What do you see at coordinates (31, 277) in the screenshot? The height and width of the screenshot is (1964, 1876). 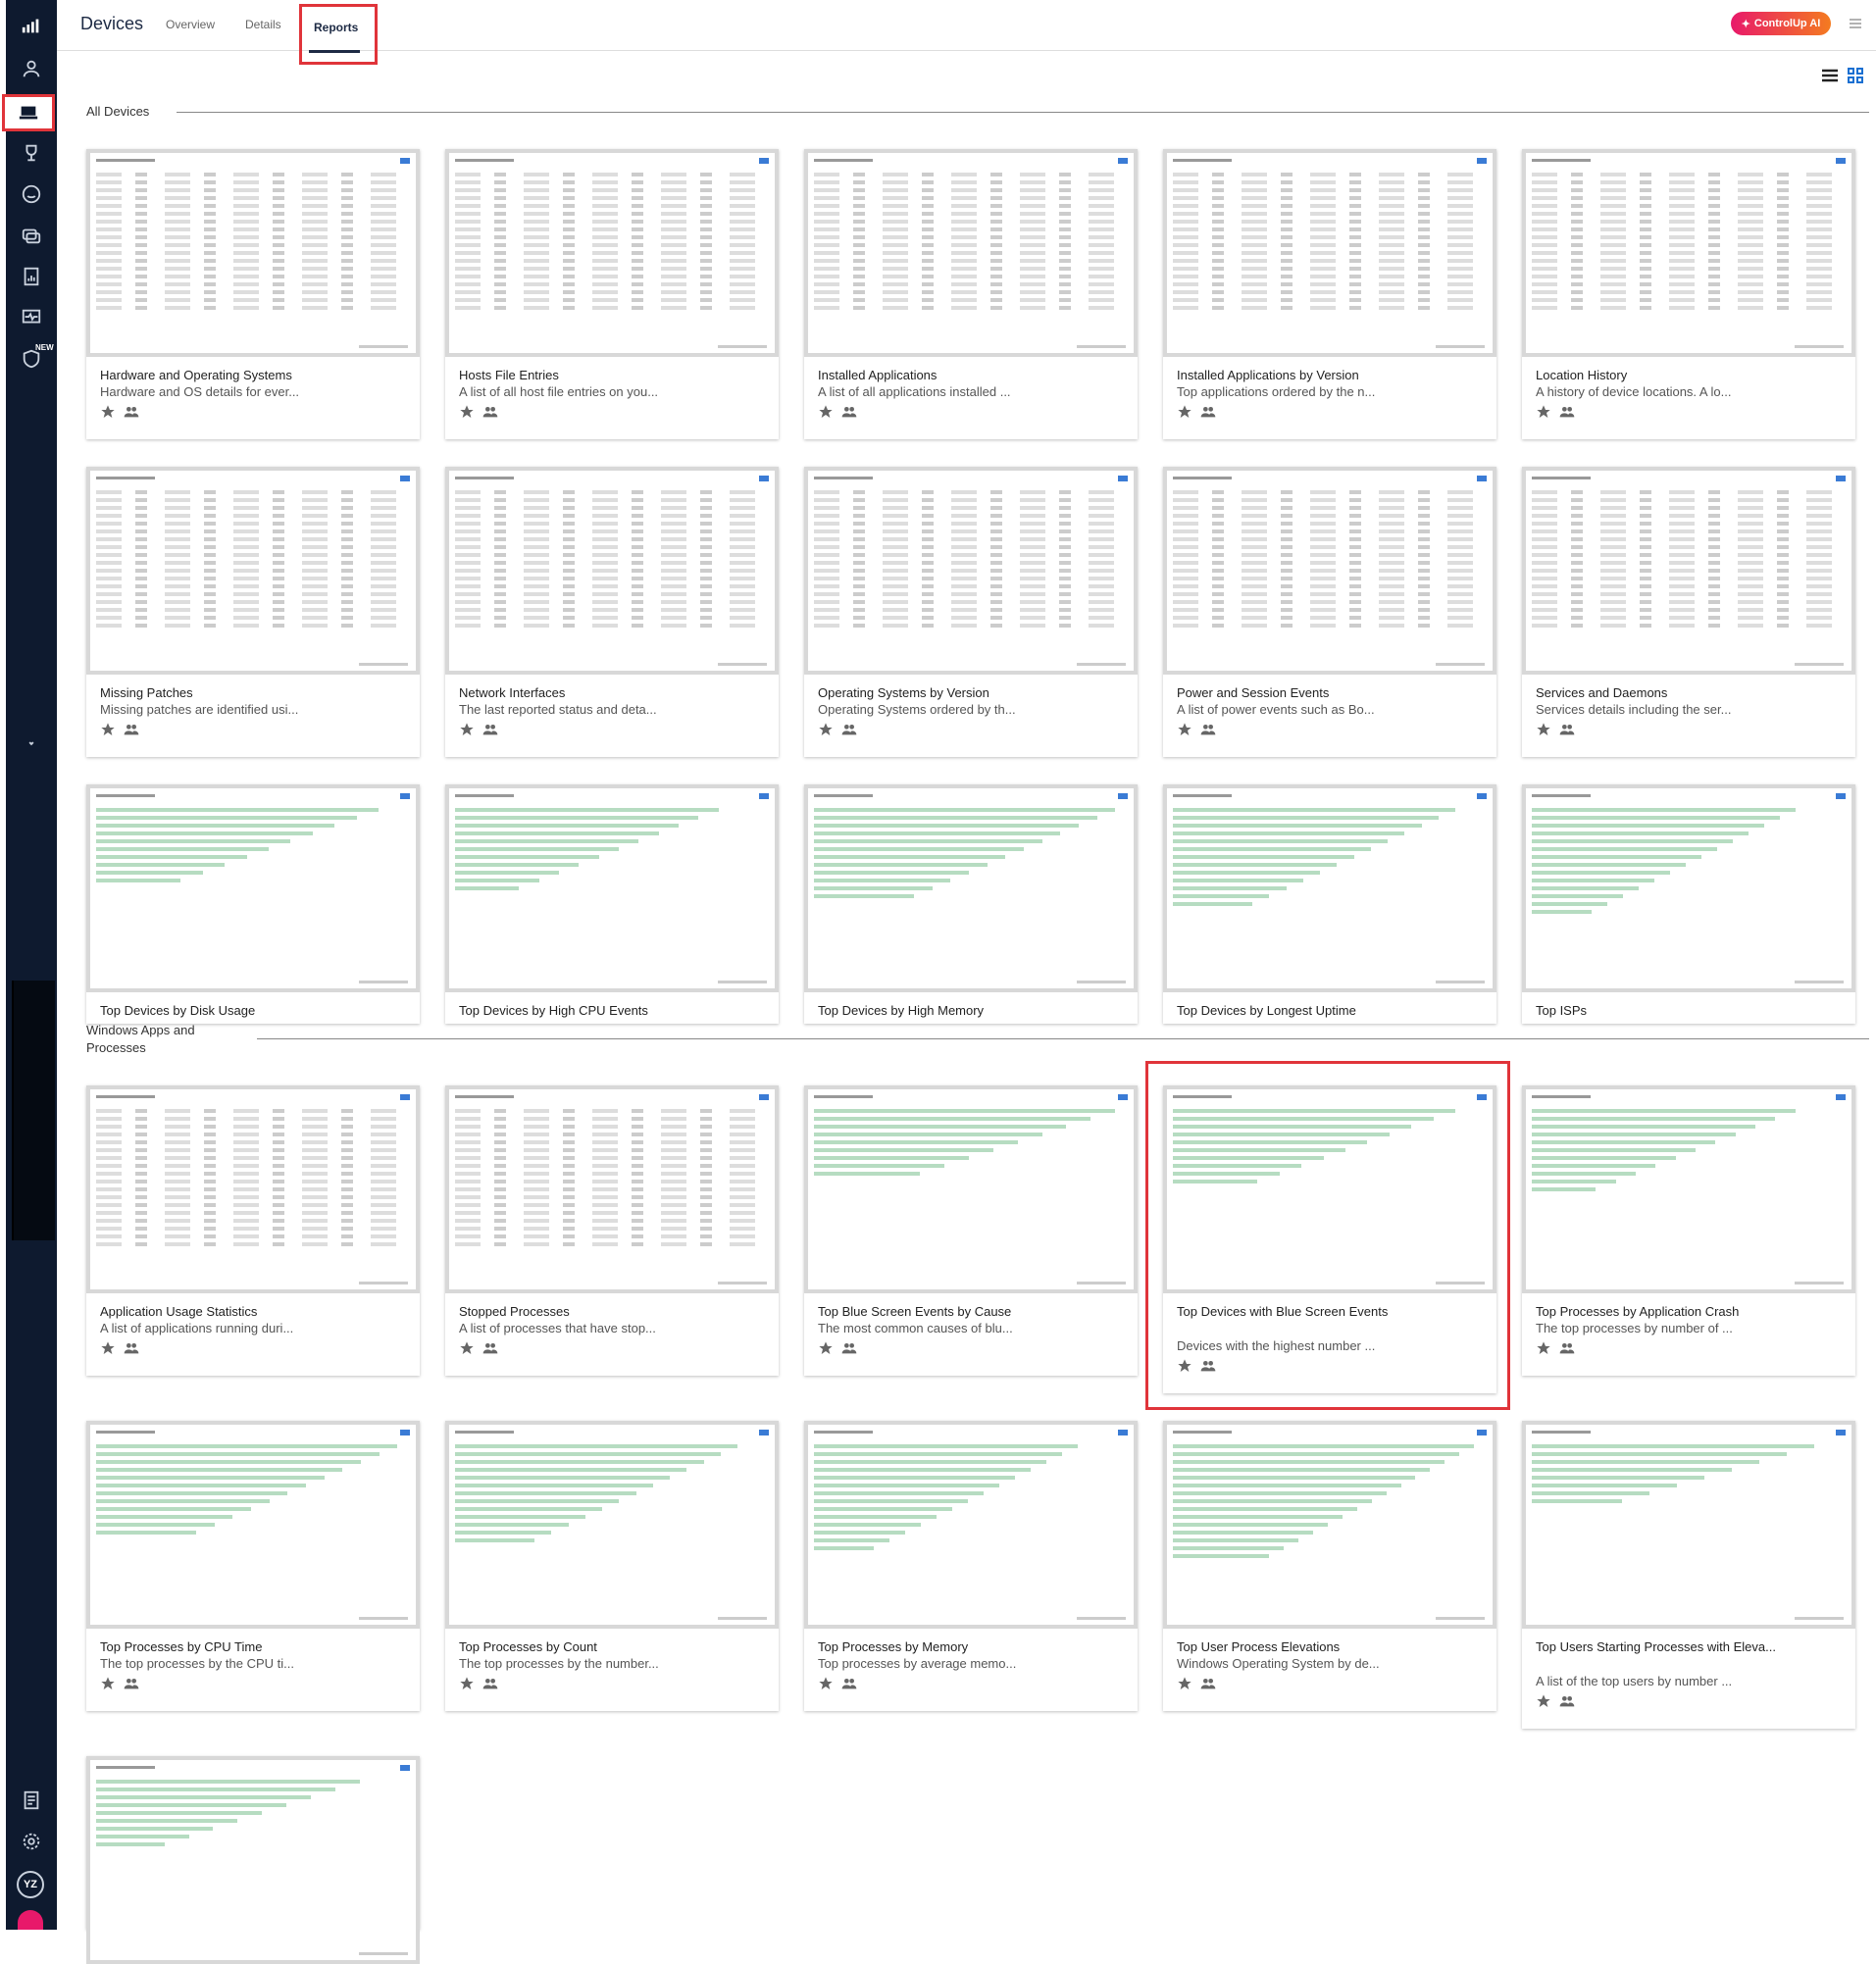 I see `reports-icon` at bounding box center [31, 277].